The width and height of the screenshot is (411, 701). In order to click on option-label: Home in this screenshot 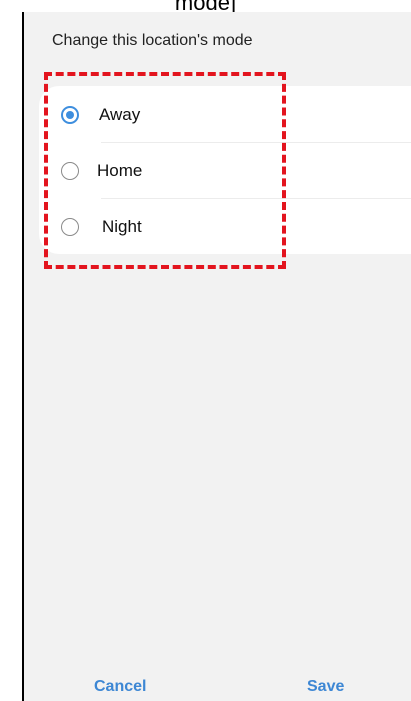, I will do `click(120, 170)`.